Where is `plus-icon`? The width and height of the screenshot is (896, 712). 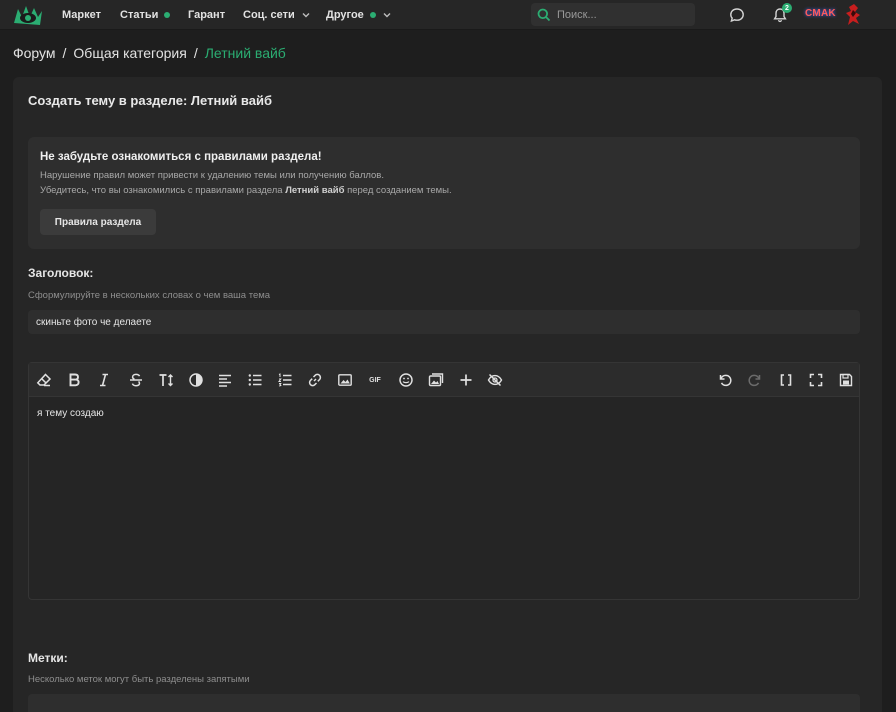
plus-icon is located at coordinates (466, 380).